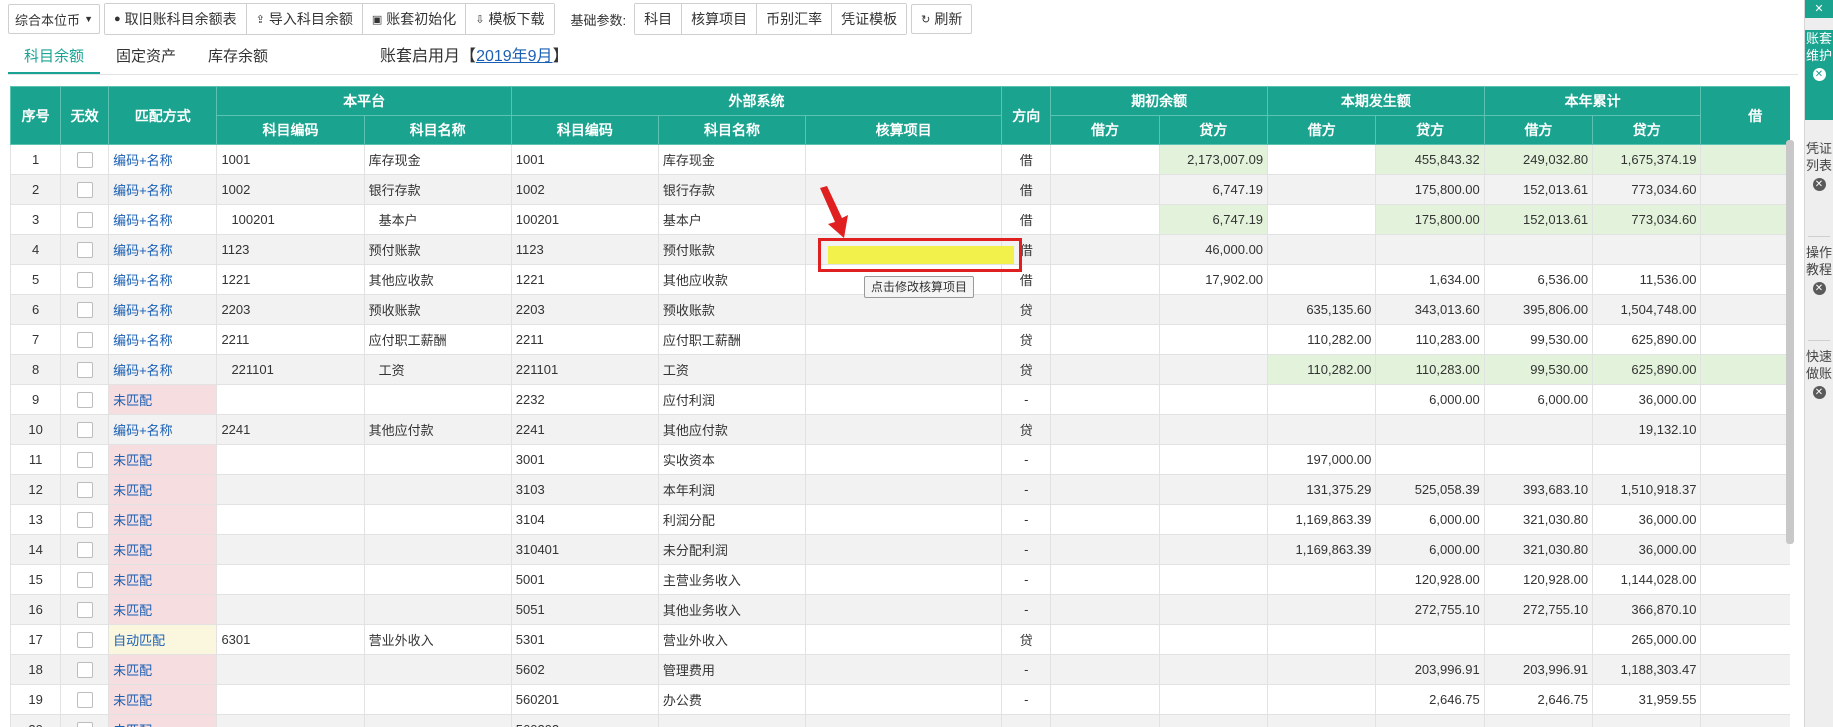  What do you see at coordinates (238, 59) in the screenshot?
I see `tab-inventory-balance: 库存余额` at bounding box center [238, 59].